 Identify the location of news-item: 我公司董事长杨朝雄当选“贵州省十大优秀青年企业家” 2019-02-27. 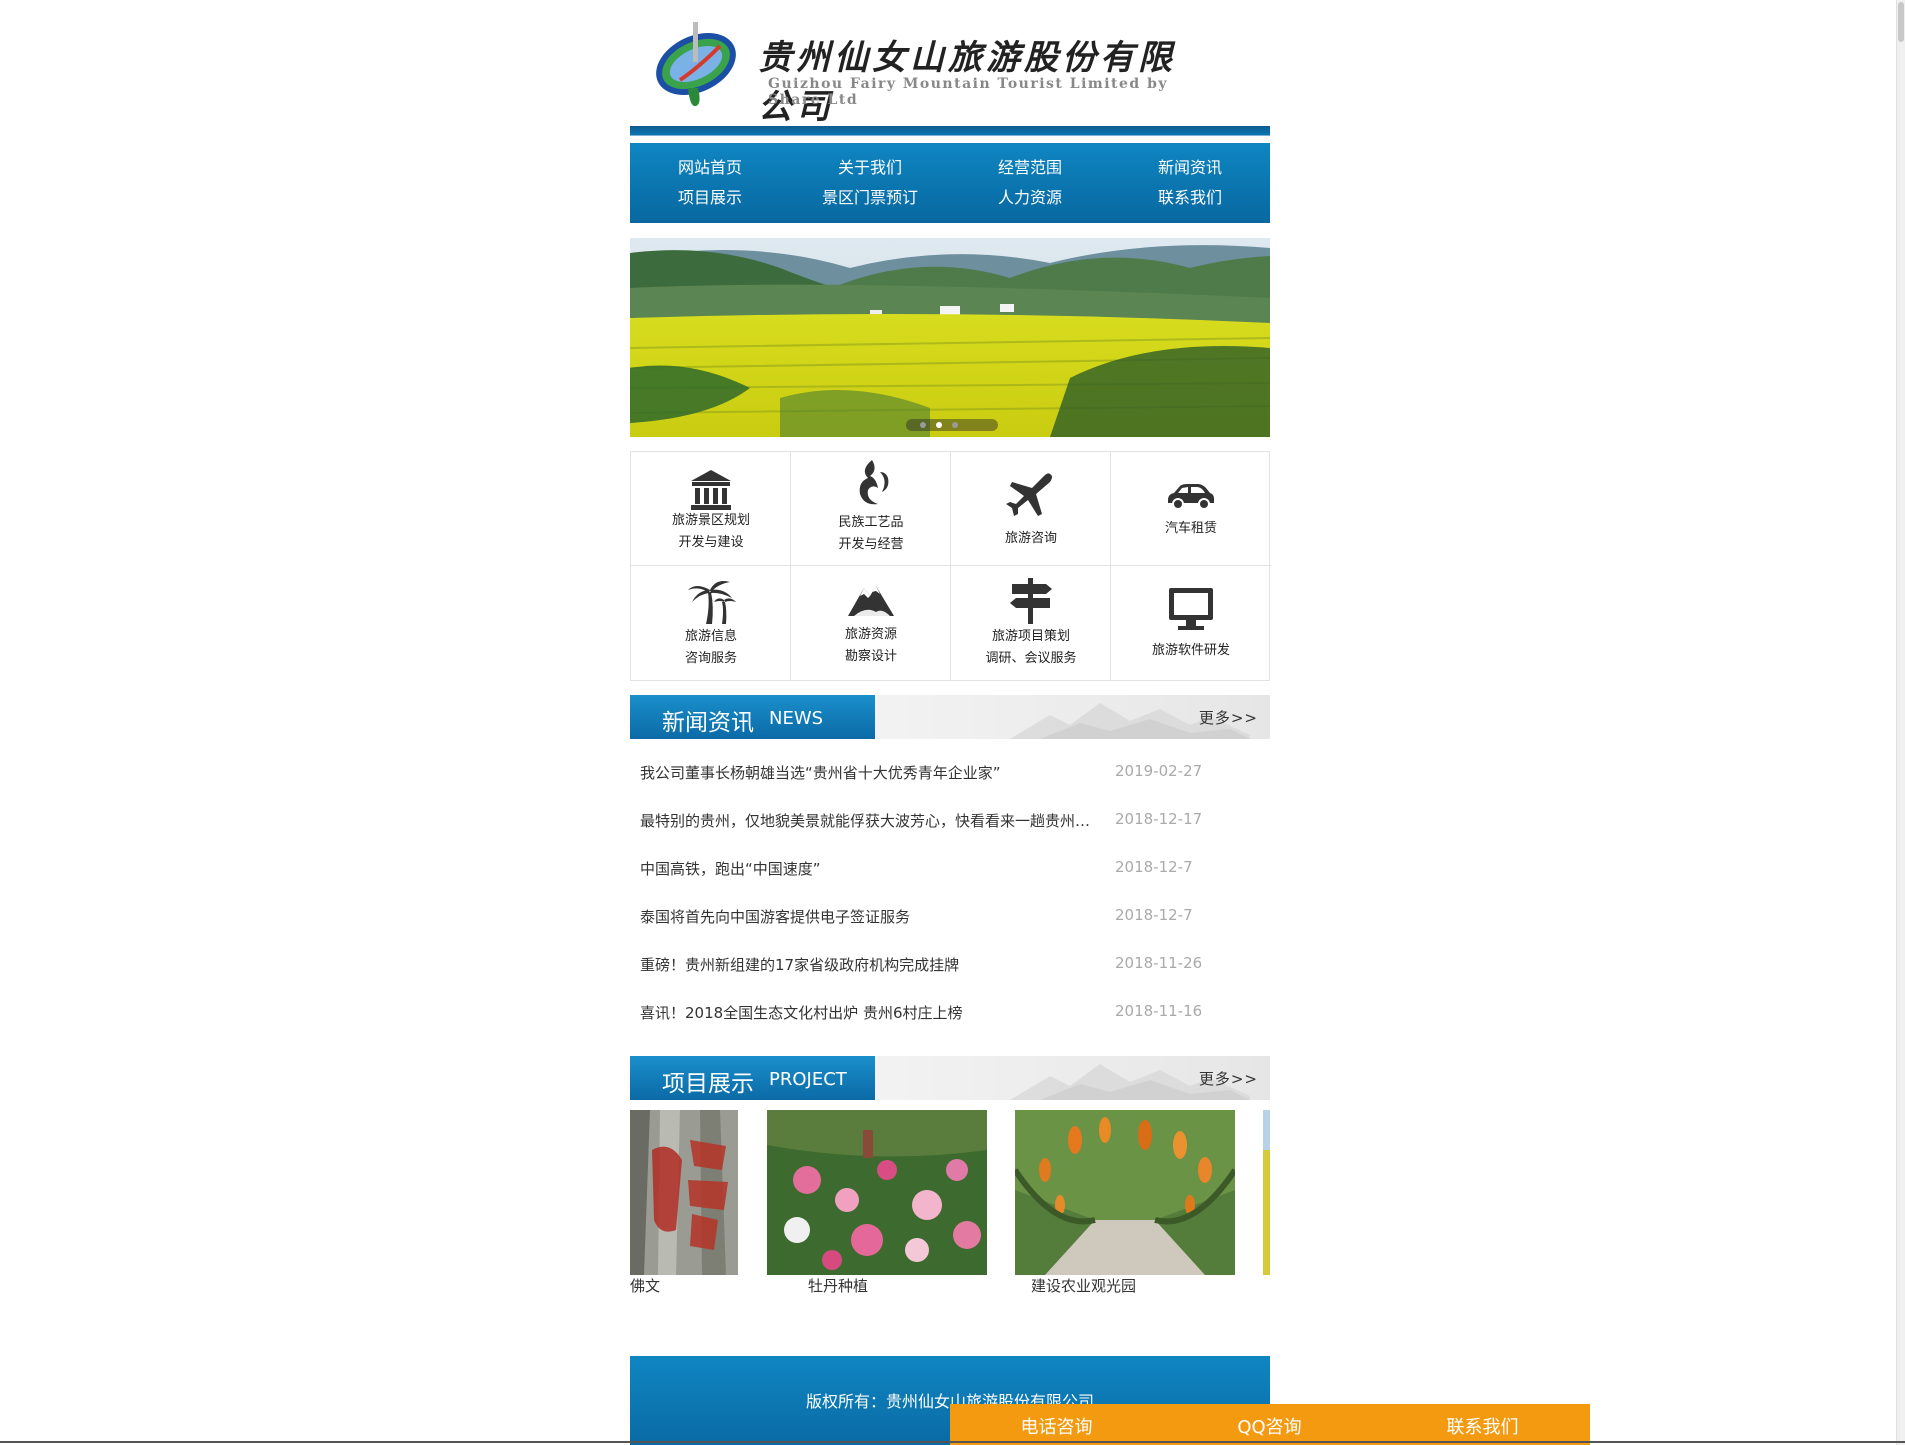
(950, 772).